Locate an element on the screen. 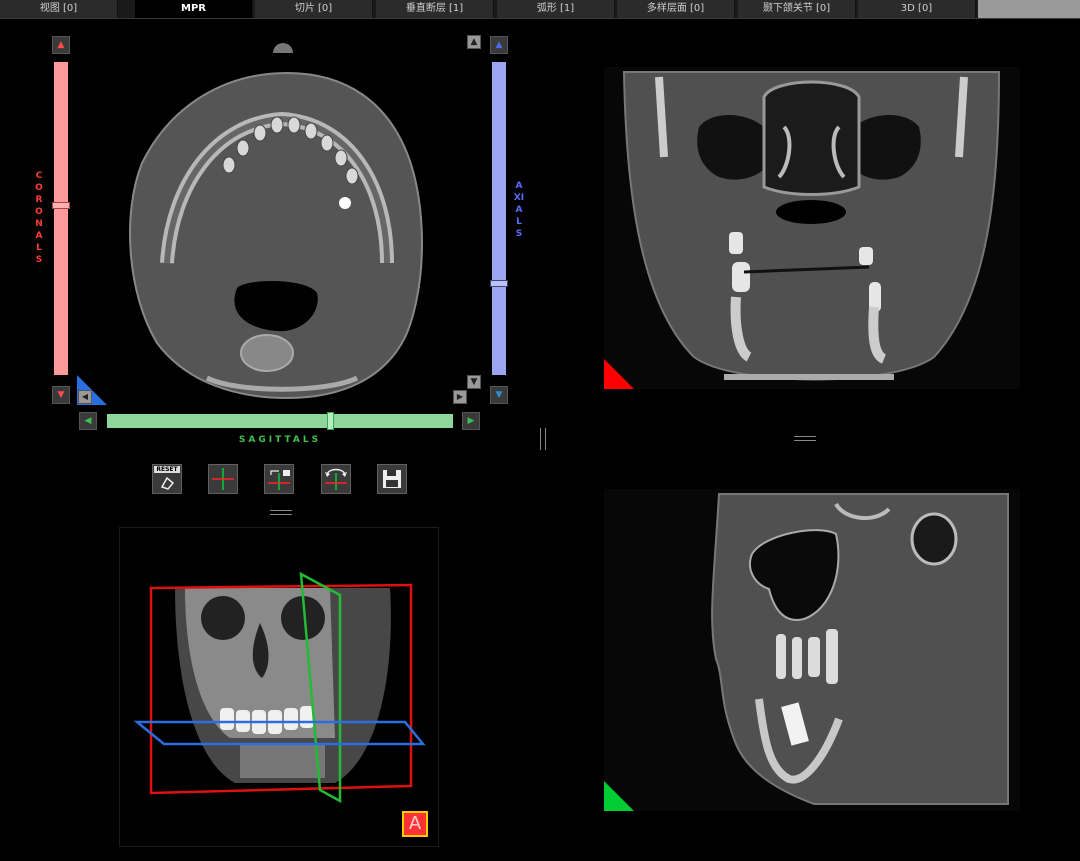  sagittal-scan-image is located at coordinates (812, 650).